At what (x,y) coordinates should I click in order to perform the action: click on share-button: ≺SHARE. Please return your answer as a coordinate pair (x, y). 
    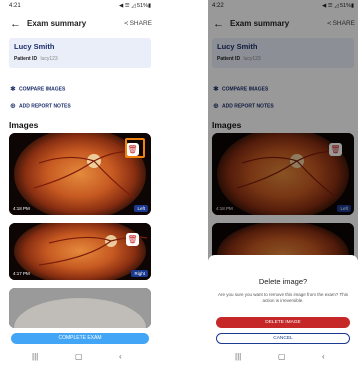
    Looking at the image, I should click on (138, 23).